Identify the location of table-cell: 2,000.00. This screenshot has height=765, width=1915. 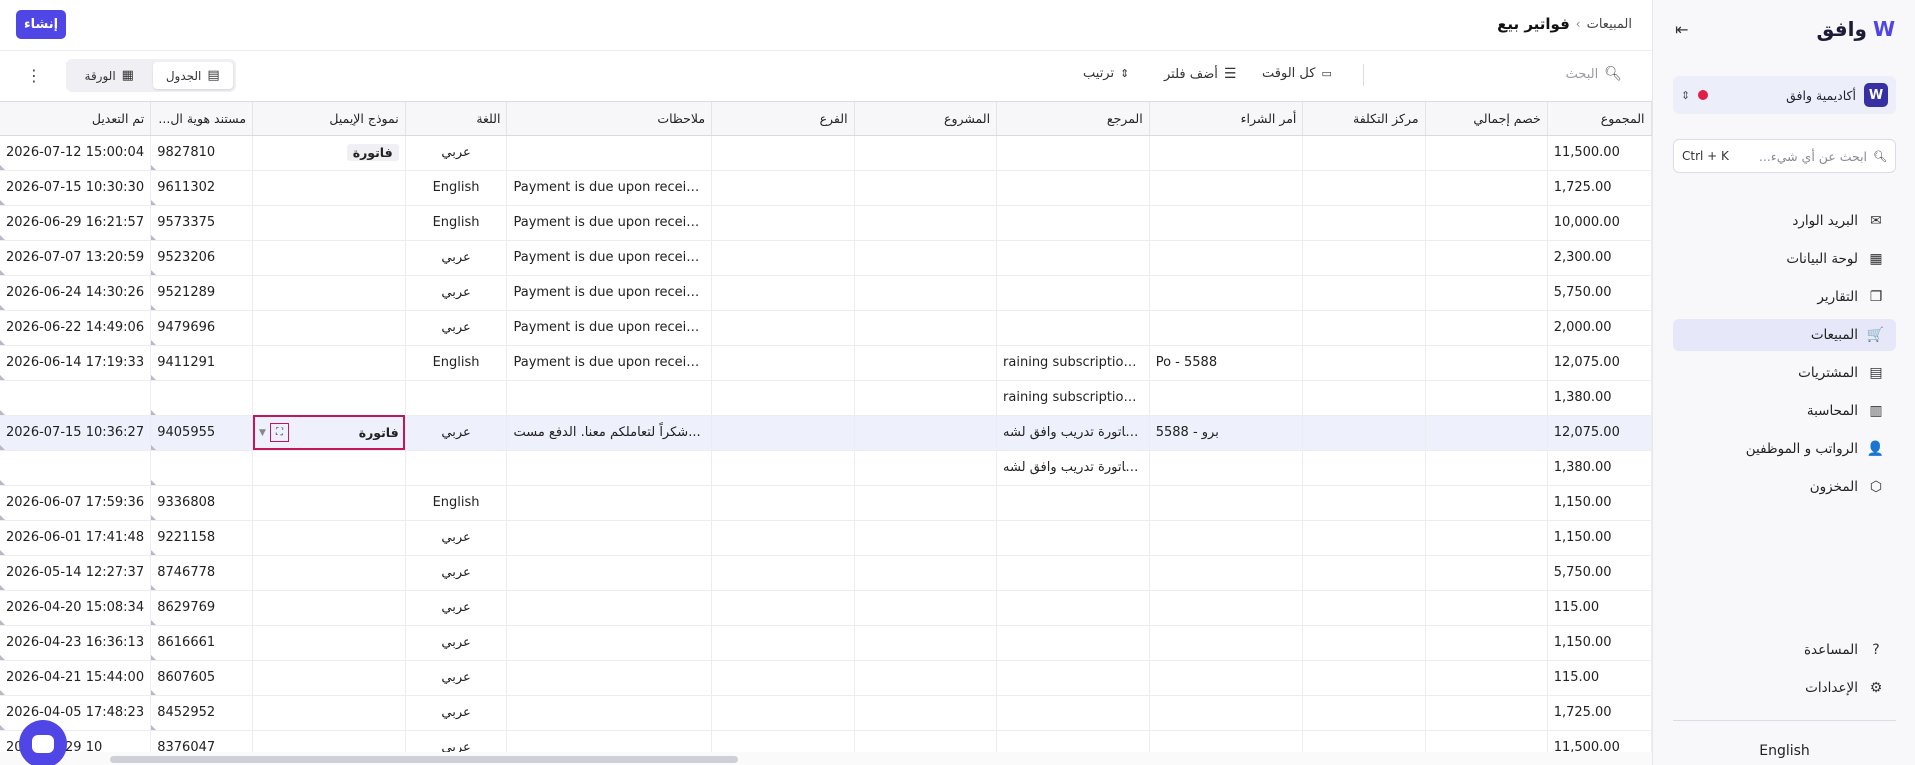
(1599, 328).